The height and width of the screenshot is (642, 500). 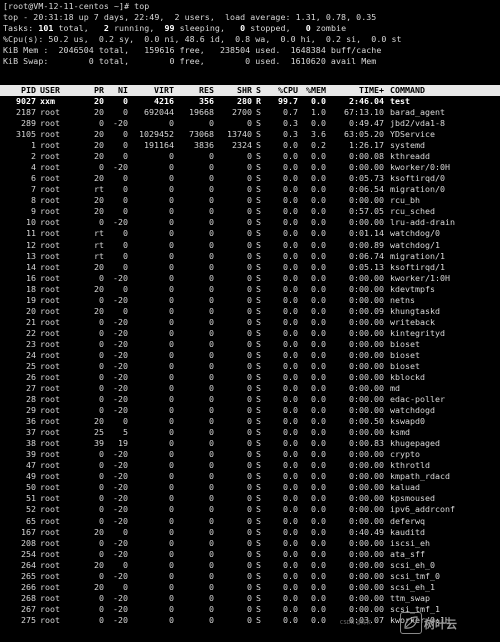 I want to click on process-command: ksoftirqd/0, so click(x=417, y=178).